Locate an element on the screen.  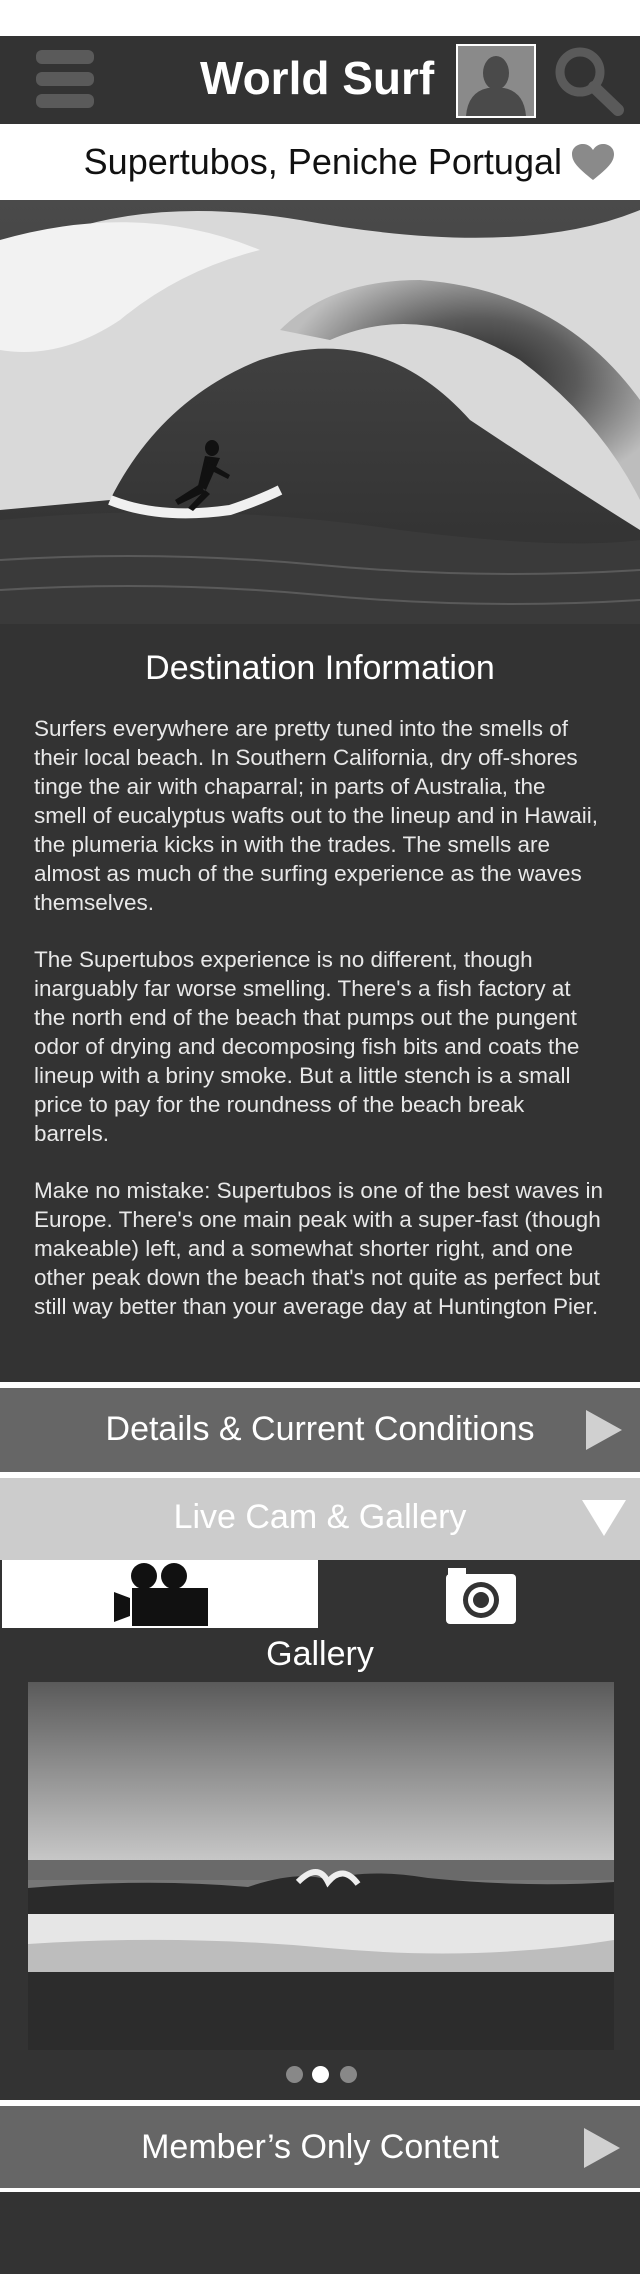
photo-camera-icon is located at coordinates (481, 1596).